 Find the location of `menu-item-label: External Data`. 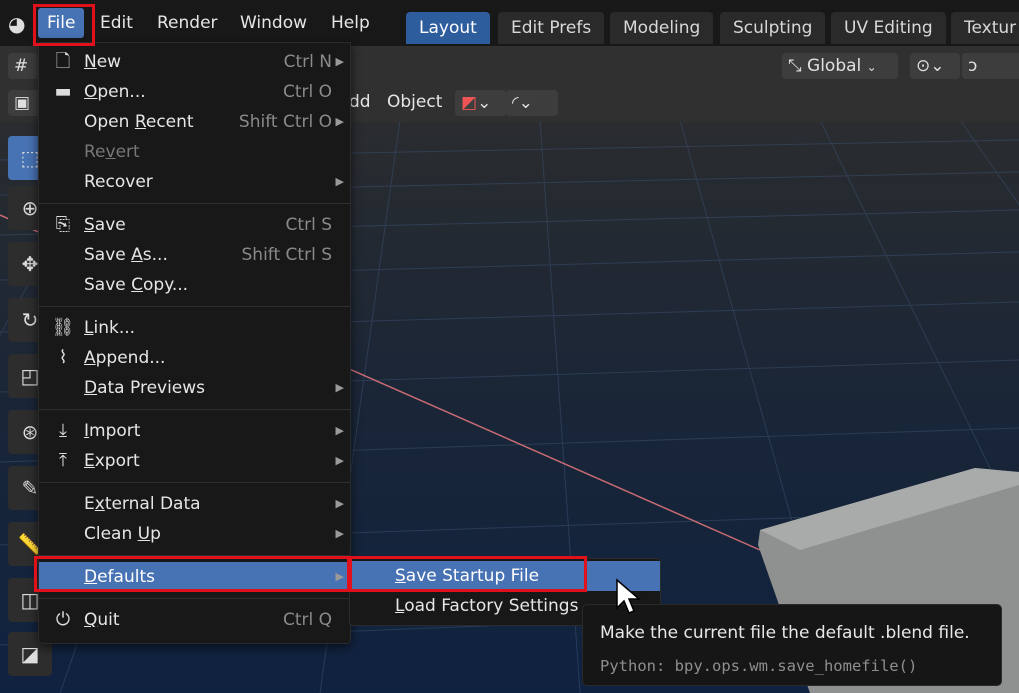

menu-item-label: External Data is located at coordinates (142, 504).